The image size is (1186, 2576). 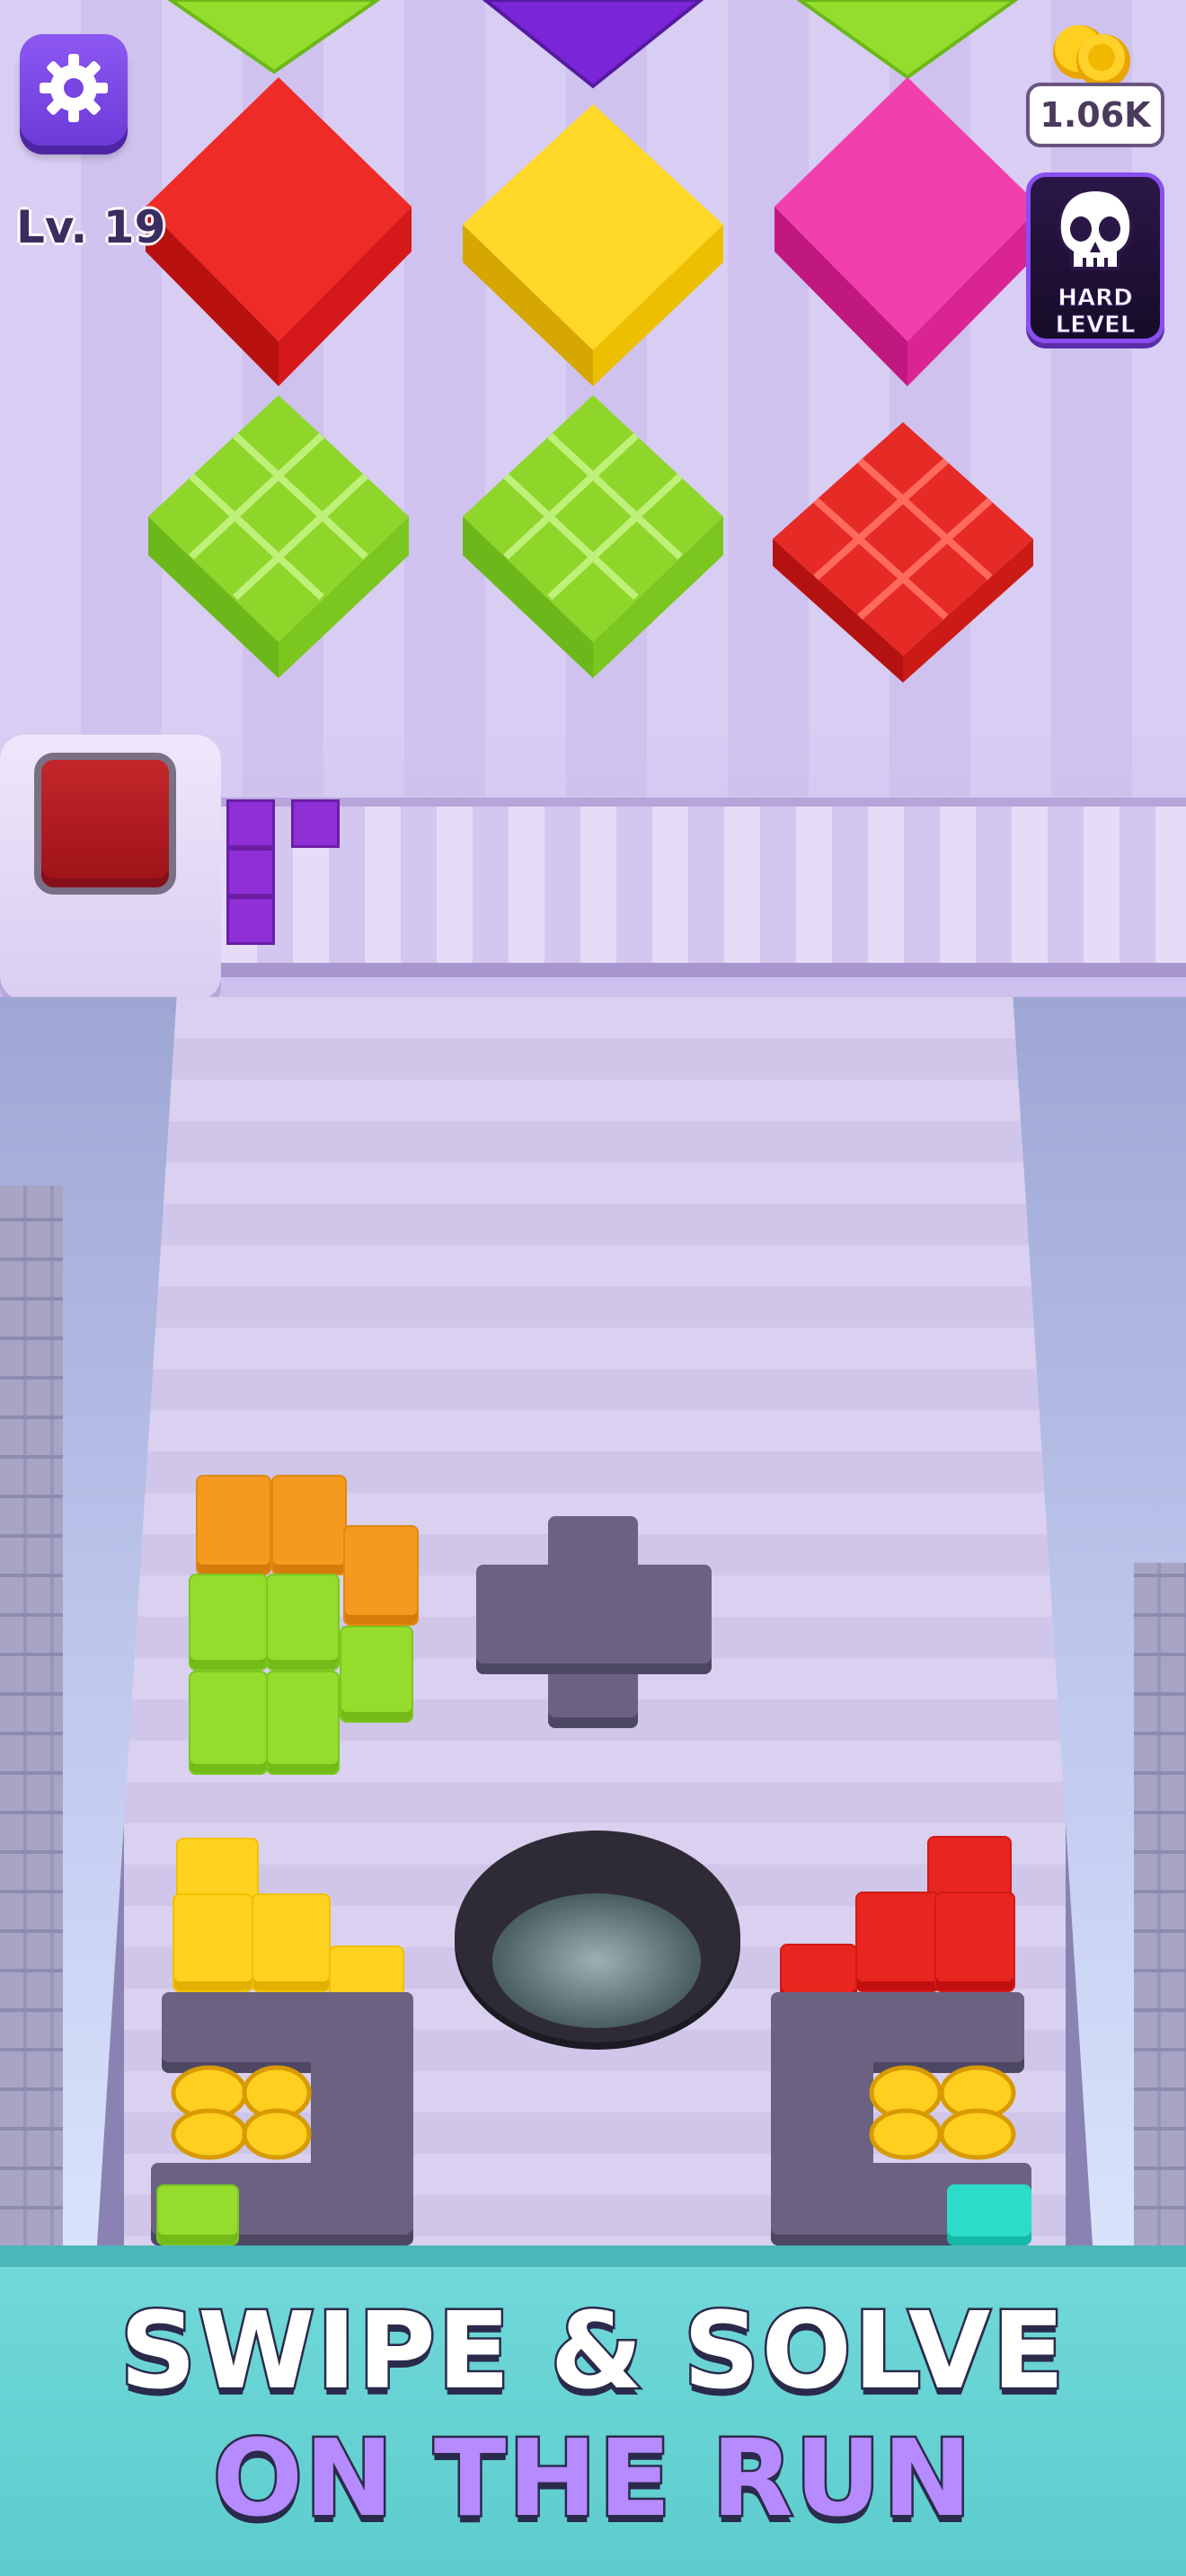 I want to click on building-left, so click(x=31, y=1715).